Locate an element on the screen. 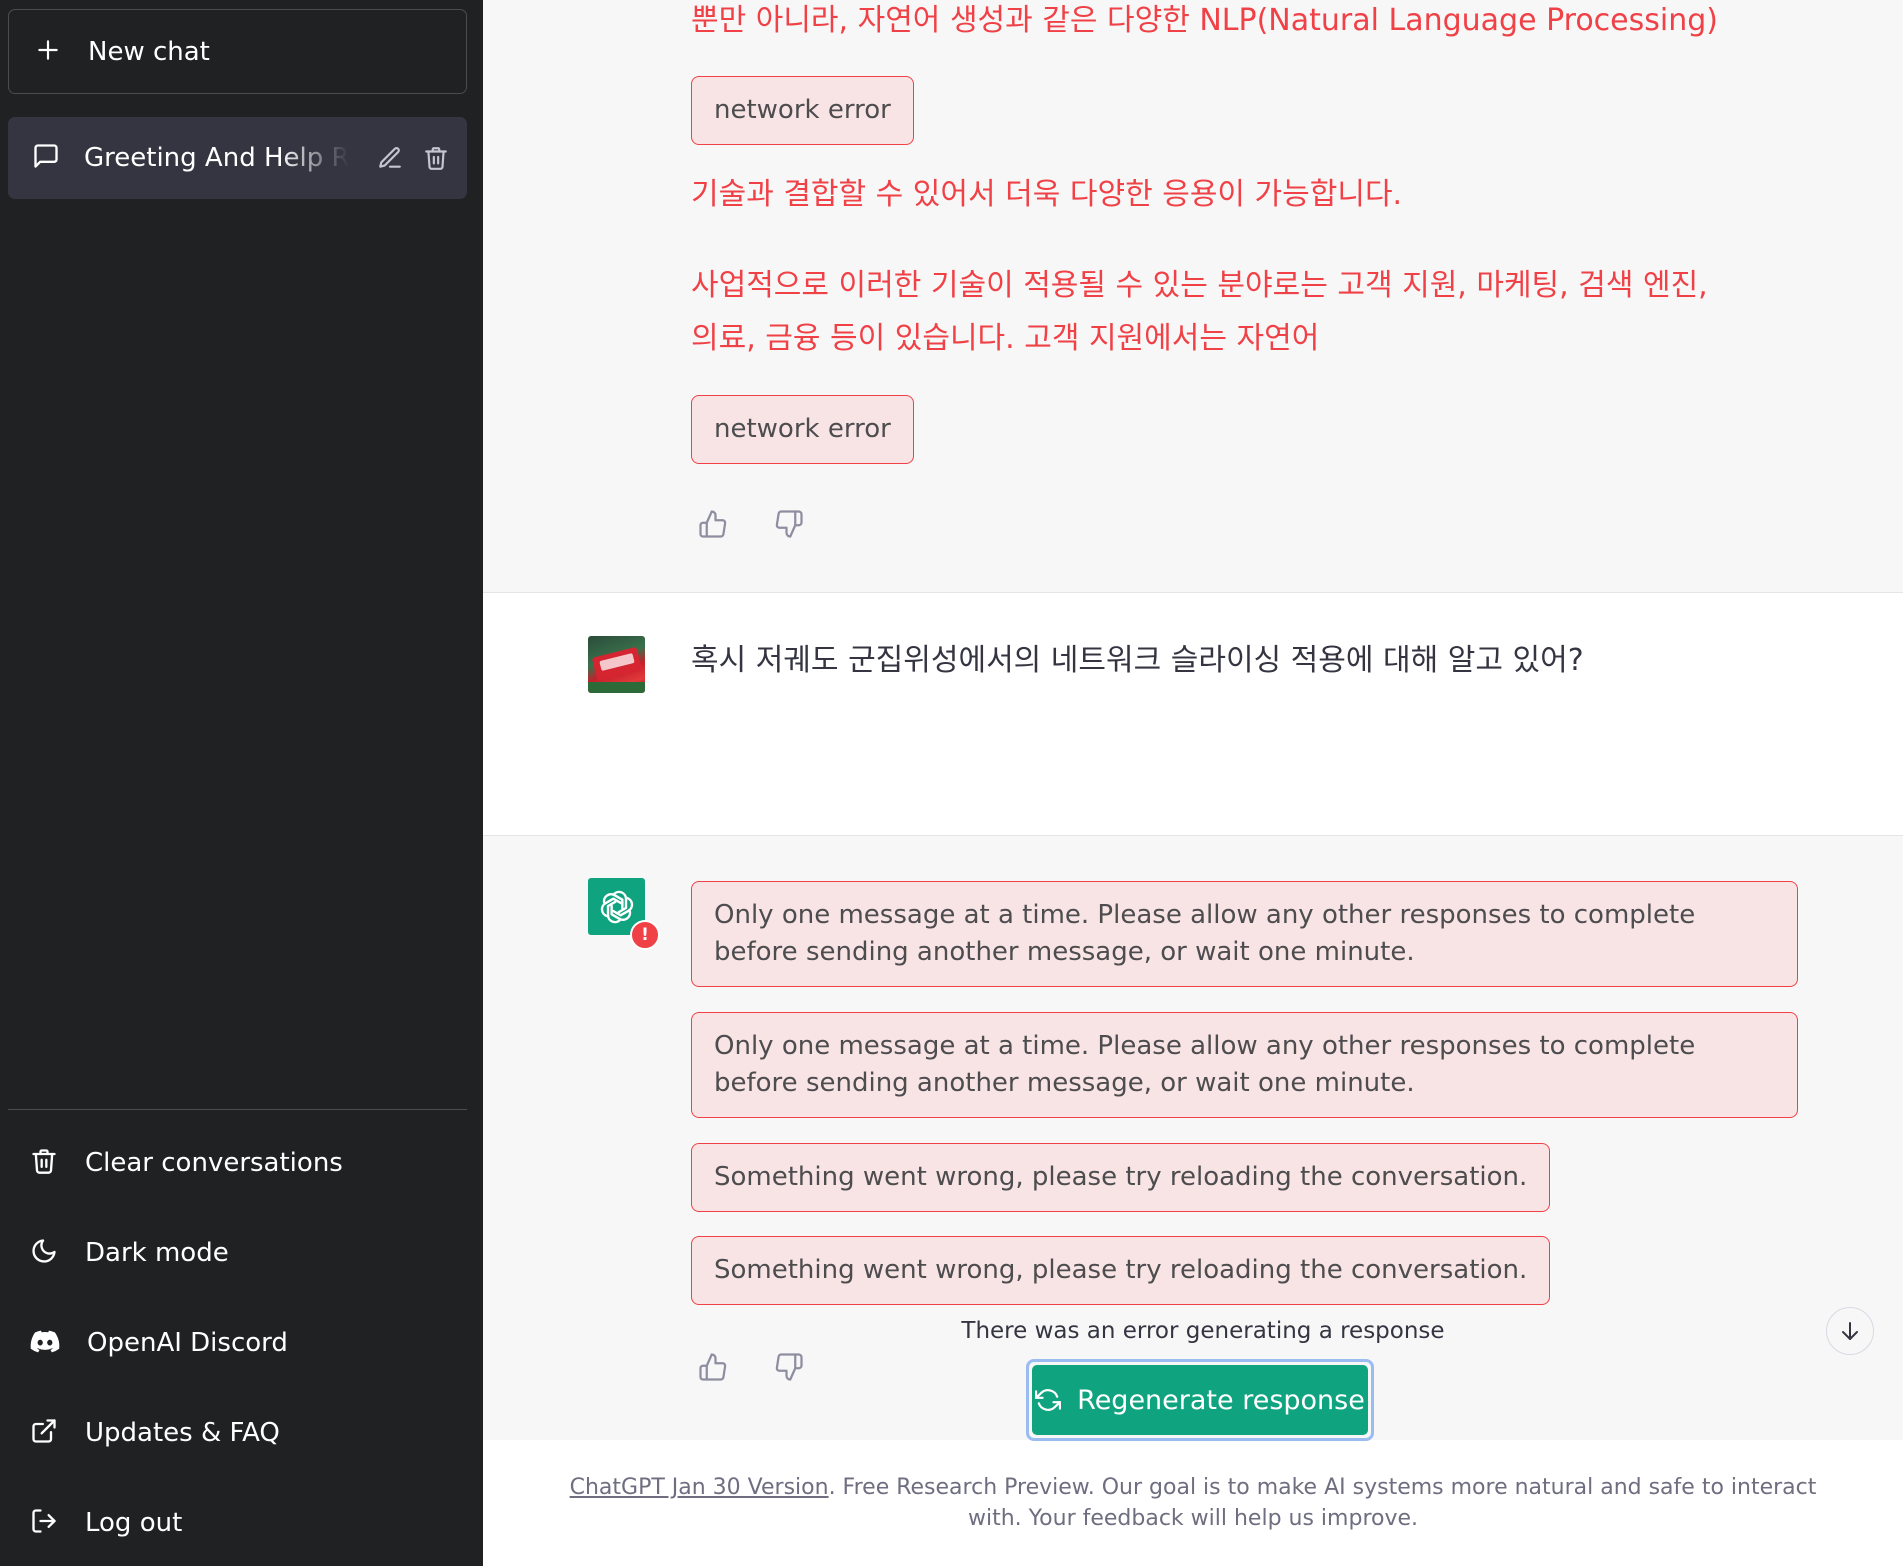 This screenshot has width=1903, height=1566. scroll-to-bottom-button is located at coordinates (1850, 1331).